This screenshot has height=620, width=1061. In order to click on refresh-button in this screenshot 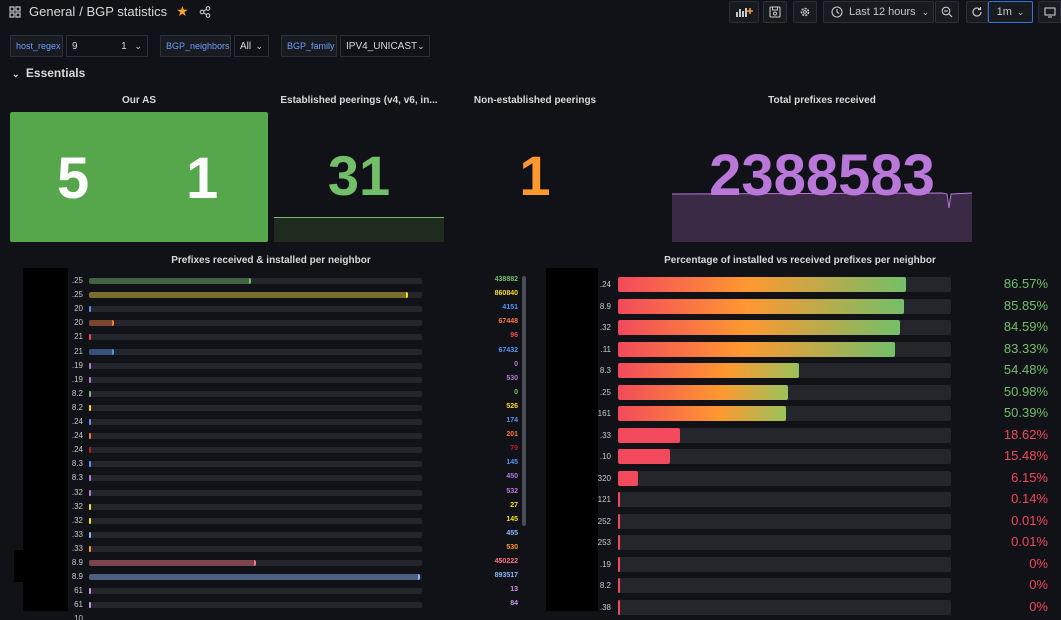, I will do `click(977, 12)`.